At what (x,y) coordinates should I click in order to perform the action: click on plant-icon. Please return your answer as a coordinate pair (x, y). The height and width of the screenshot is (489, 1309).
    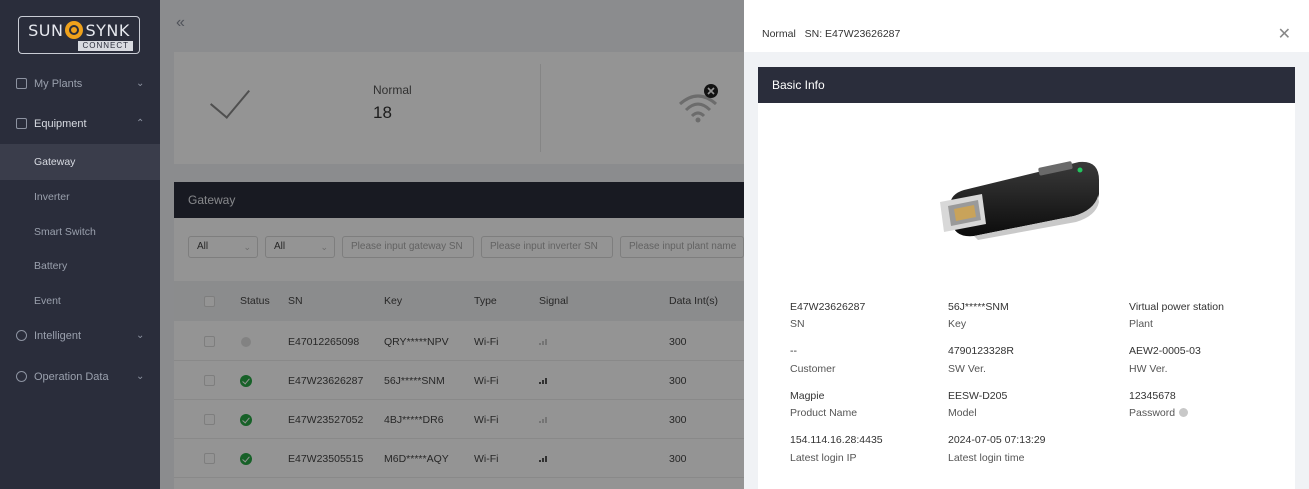
    Looking at the image, I should click on (21, 83).